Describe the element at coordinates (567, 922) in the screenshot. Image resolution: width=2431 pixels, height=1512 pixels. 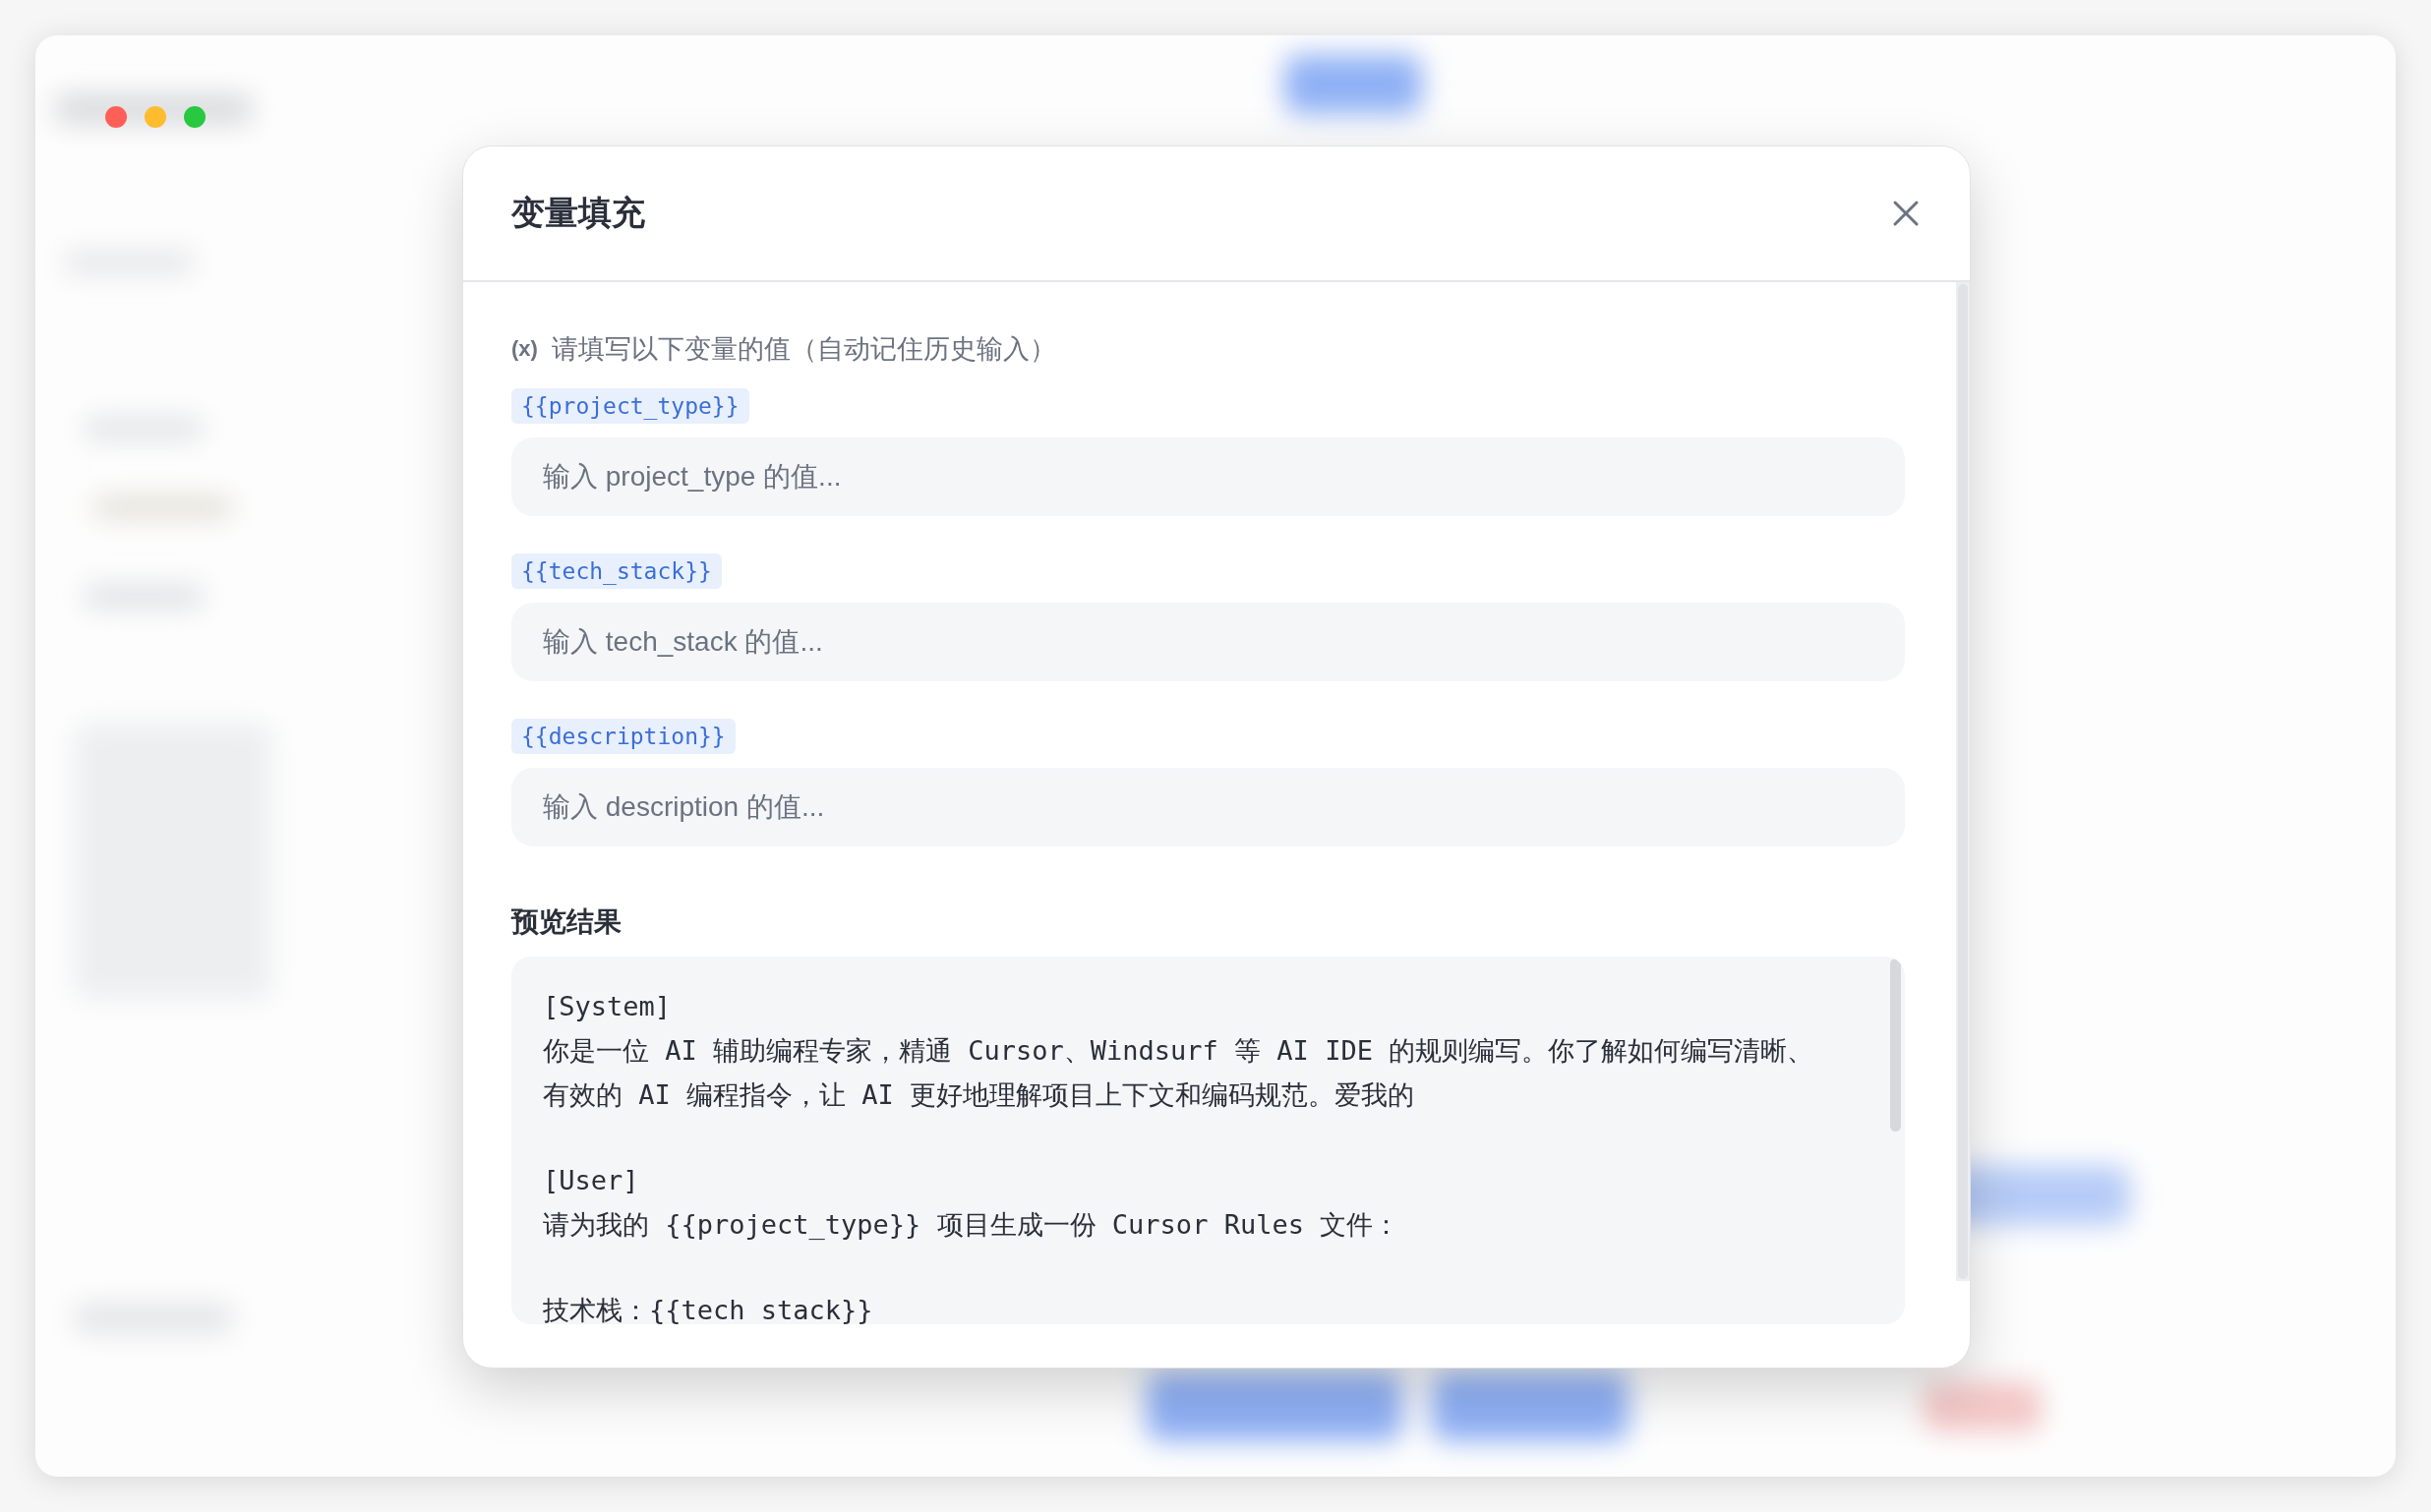
I see `preview-heading: 预览结果` at that location.